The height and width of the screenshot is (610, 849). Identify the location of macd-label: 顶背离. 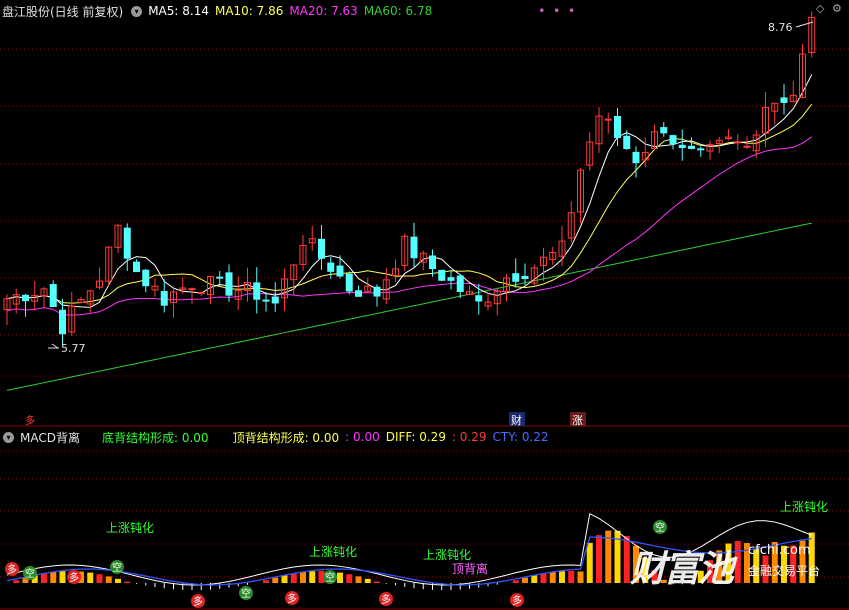
(470, 568).